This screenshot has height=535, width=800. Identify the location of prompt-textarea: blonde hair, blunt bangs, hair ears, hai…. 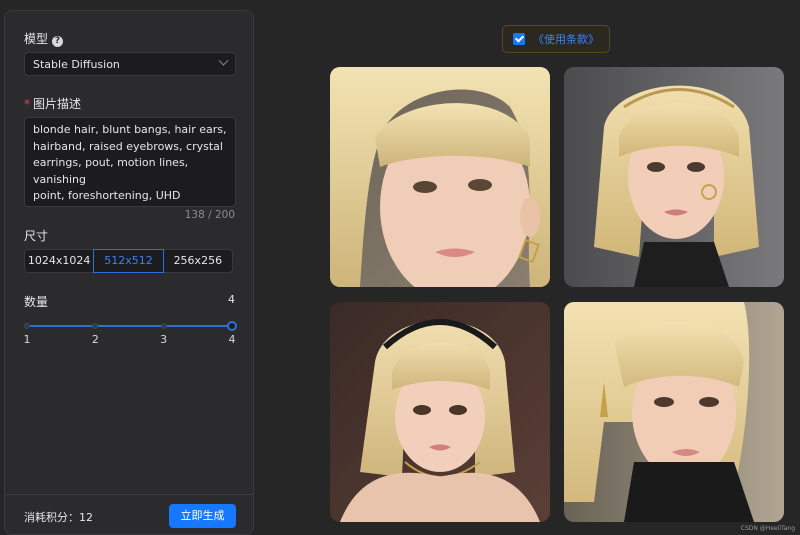
(130, 162).